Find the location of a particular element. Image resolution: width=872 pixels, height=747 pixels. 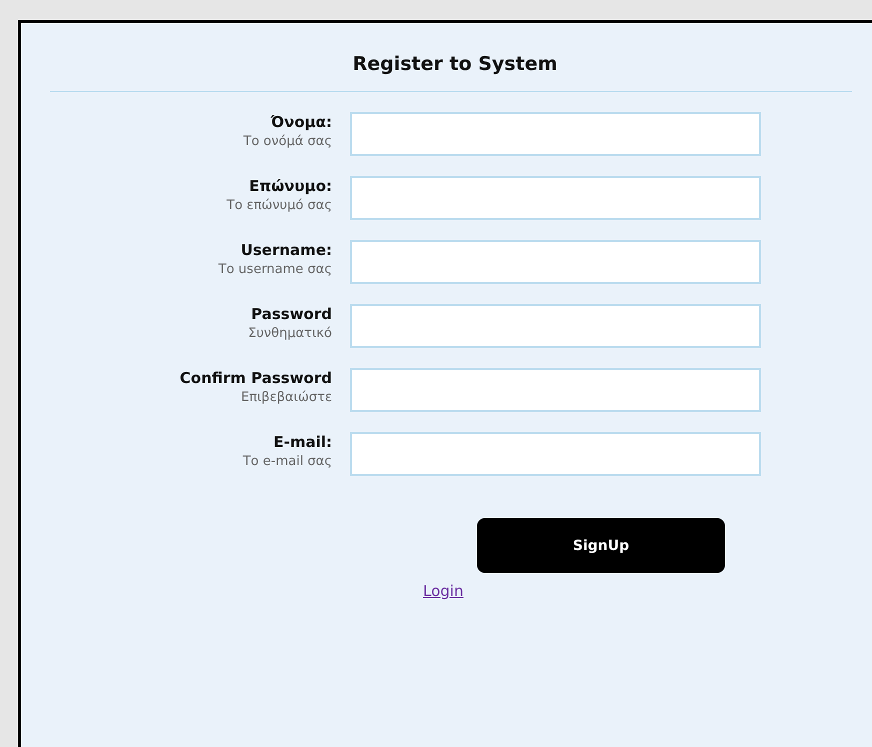

field-label: Password is located at coordinates (291, 314).